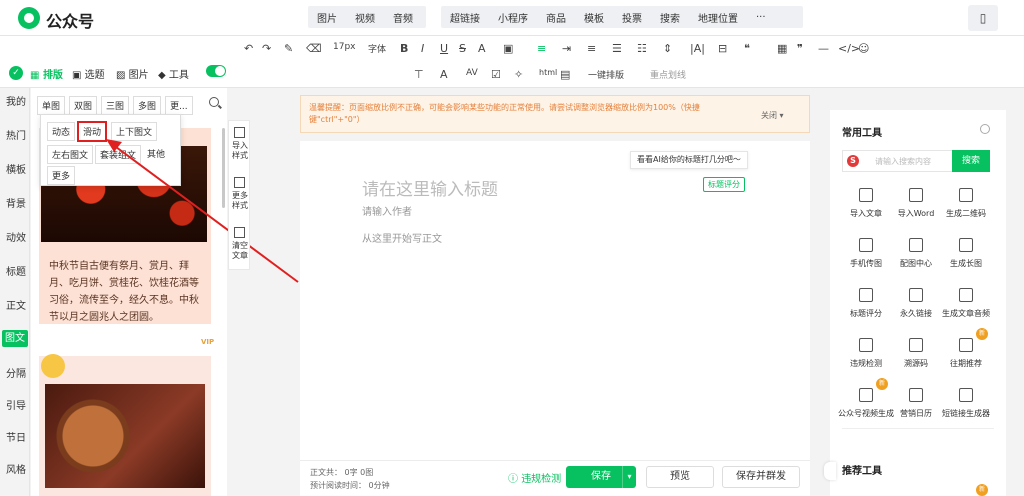 The height and width of the screenshot is (496, 1024). What do you see at coordinates (606, 74) in the screenshot?
I see `one-key-layout-button: 一键排版` at bounding box center [606, 74].